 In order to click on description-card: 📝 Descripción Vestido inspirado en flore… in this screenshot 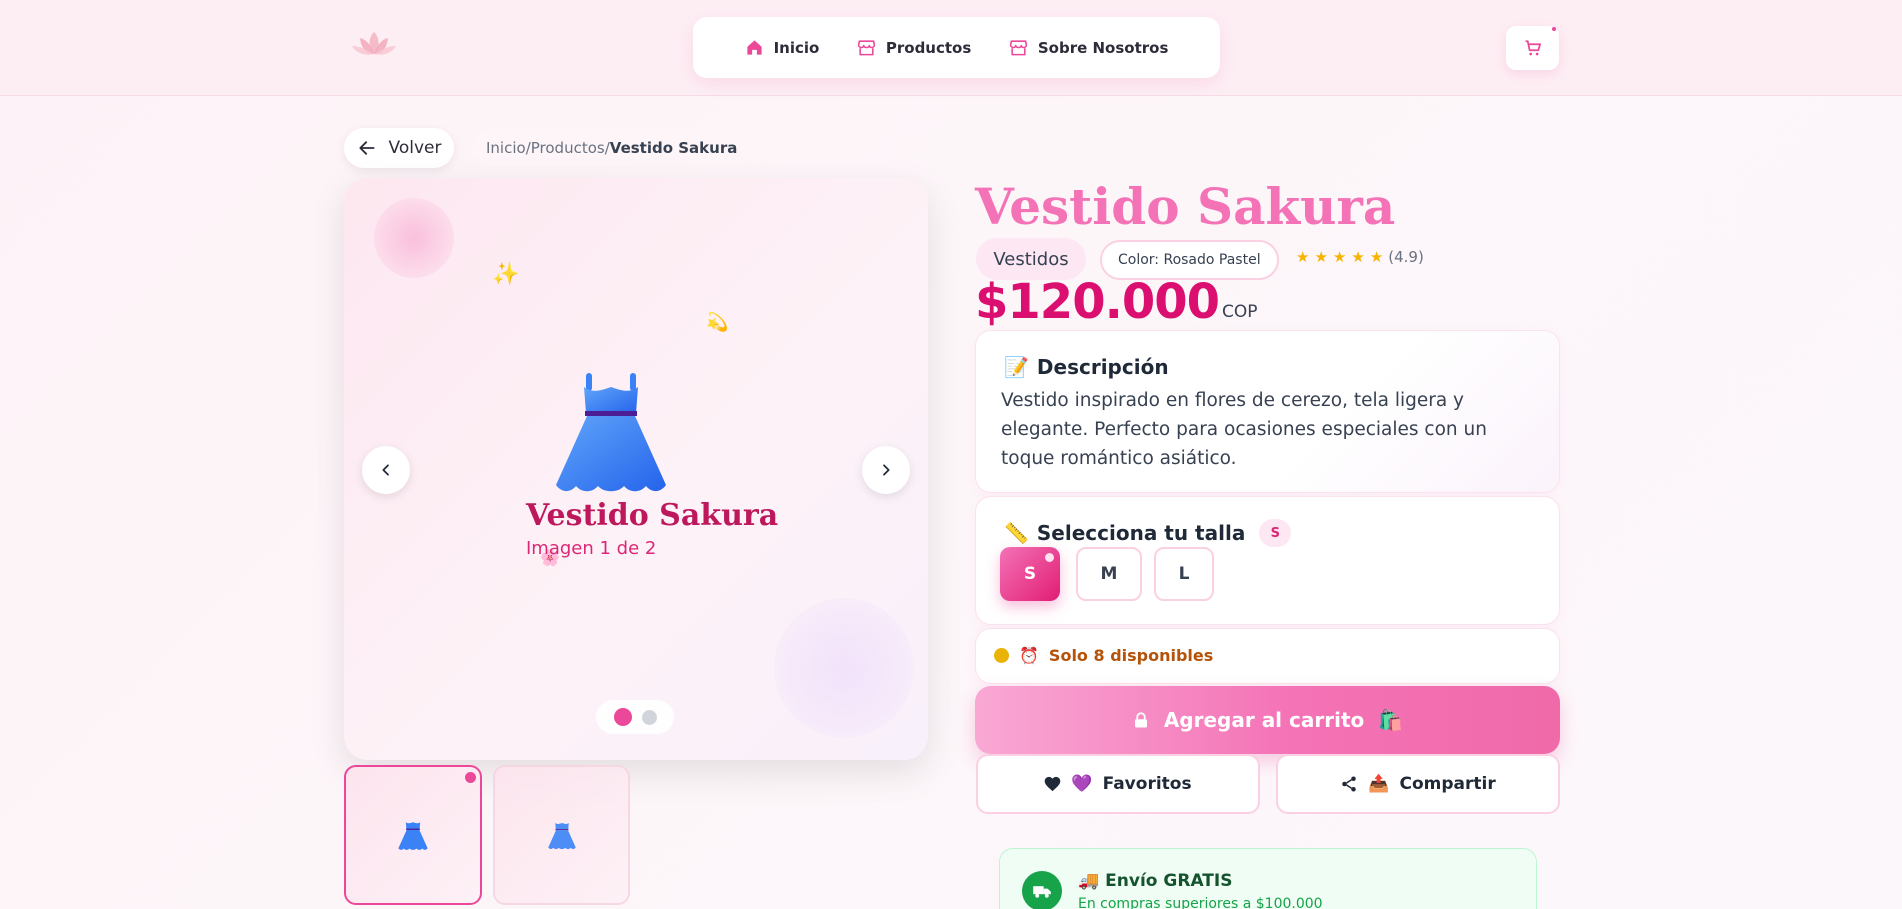, I will do `click(1267, 411)`.